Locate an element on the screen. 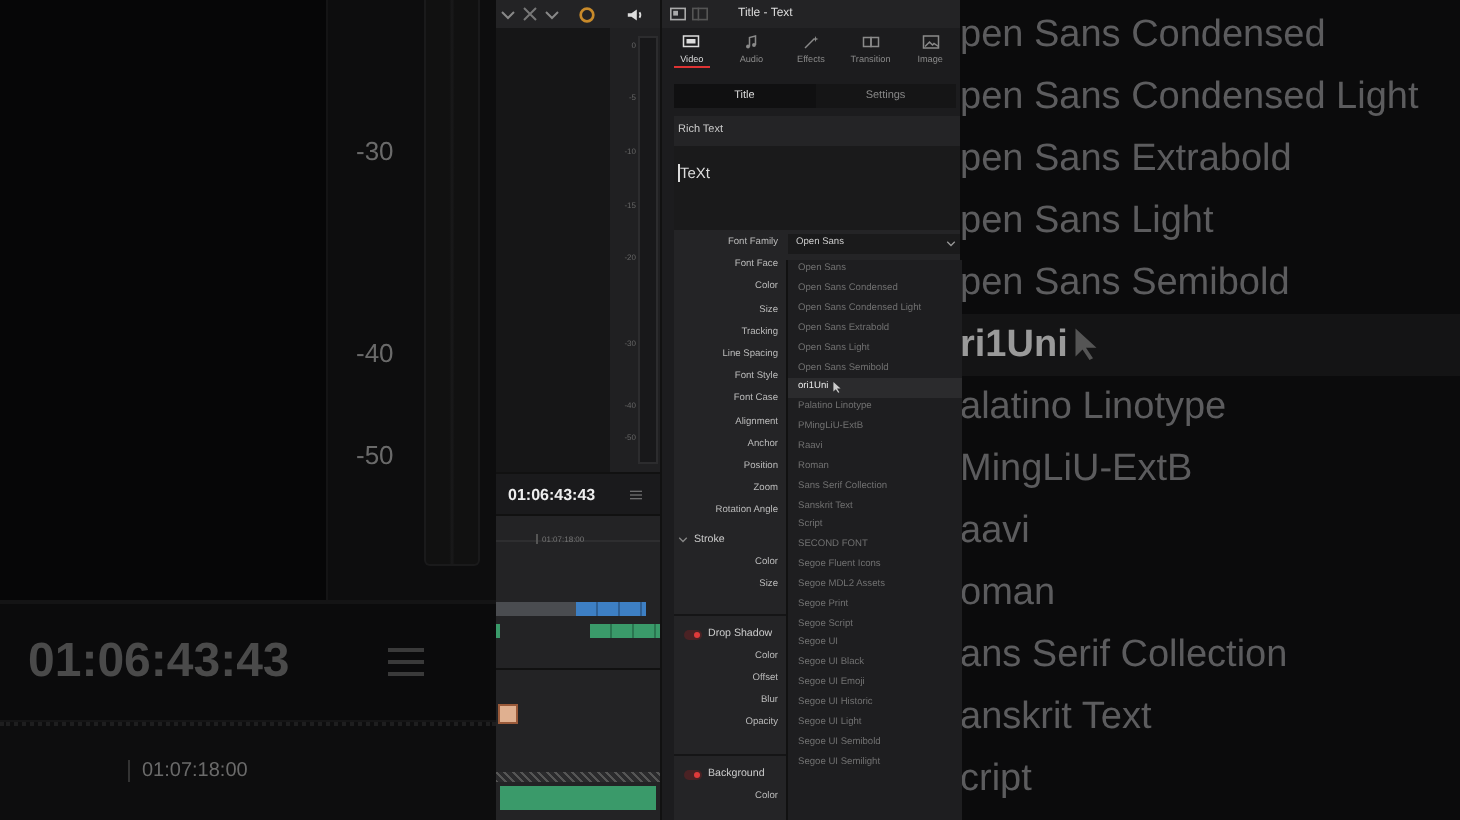 The image size is (1460, 820). font-option: oman is located at coordinates (1210, 593).